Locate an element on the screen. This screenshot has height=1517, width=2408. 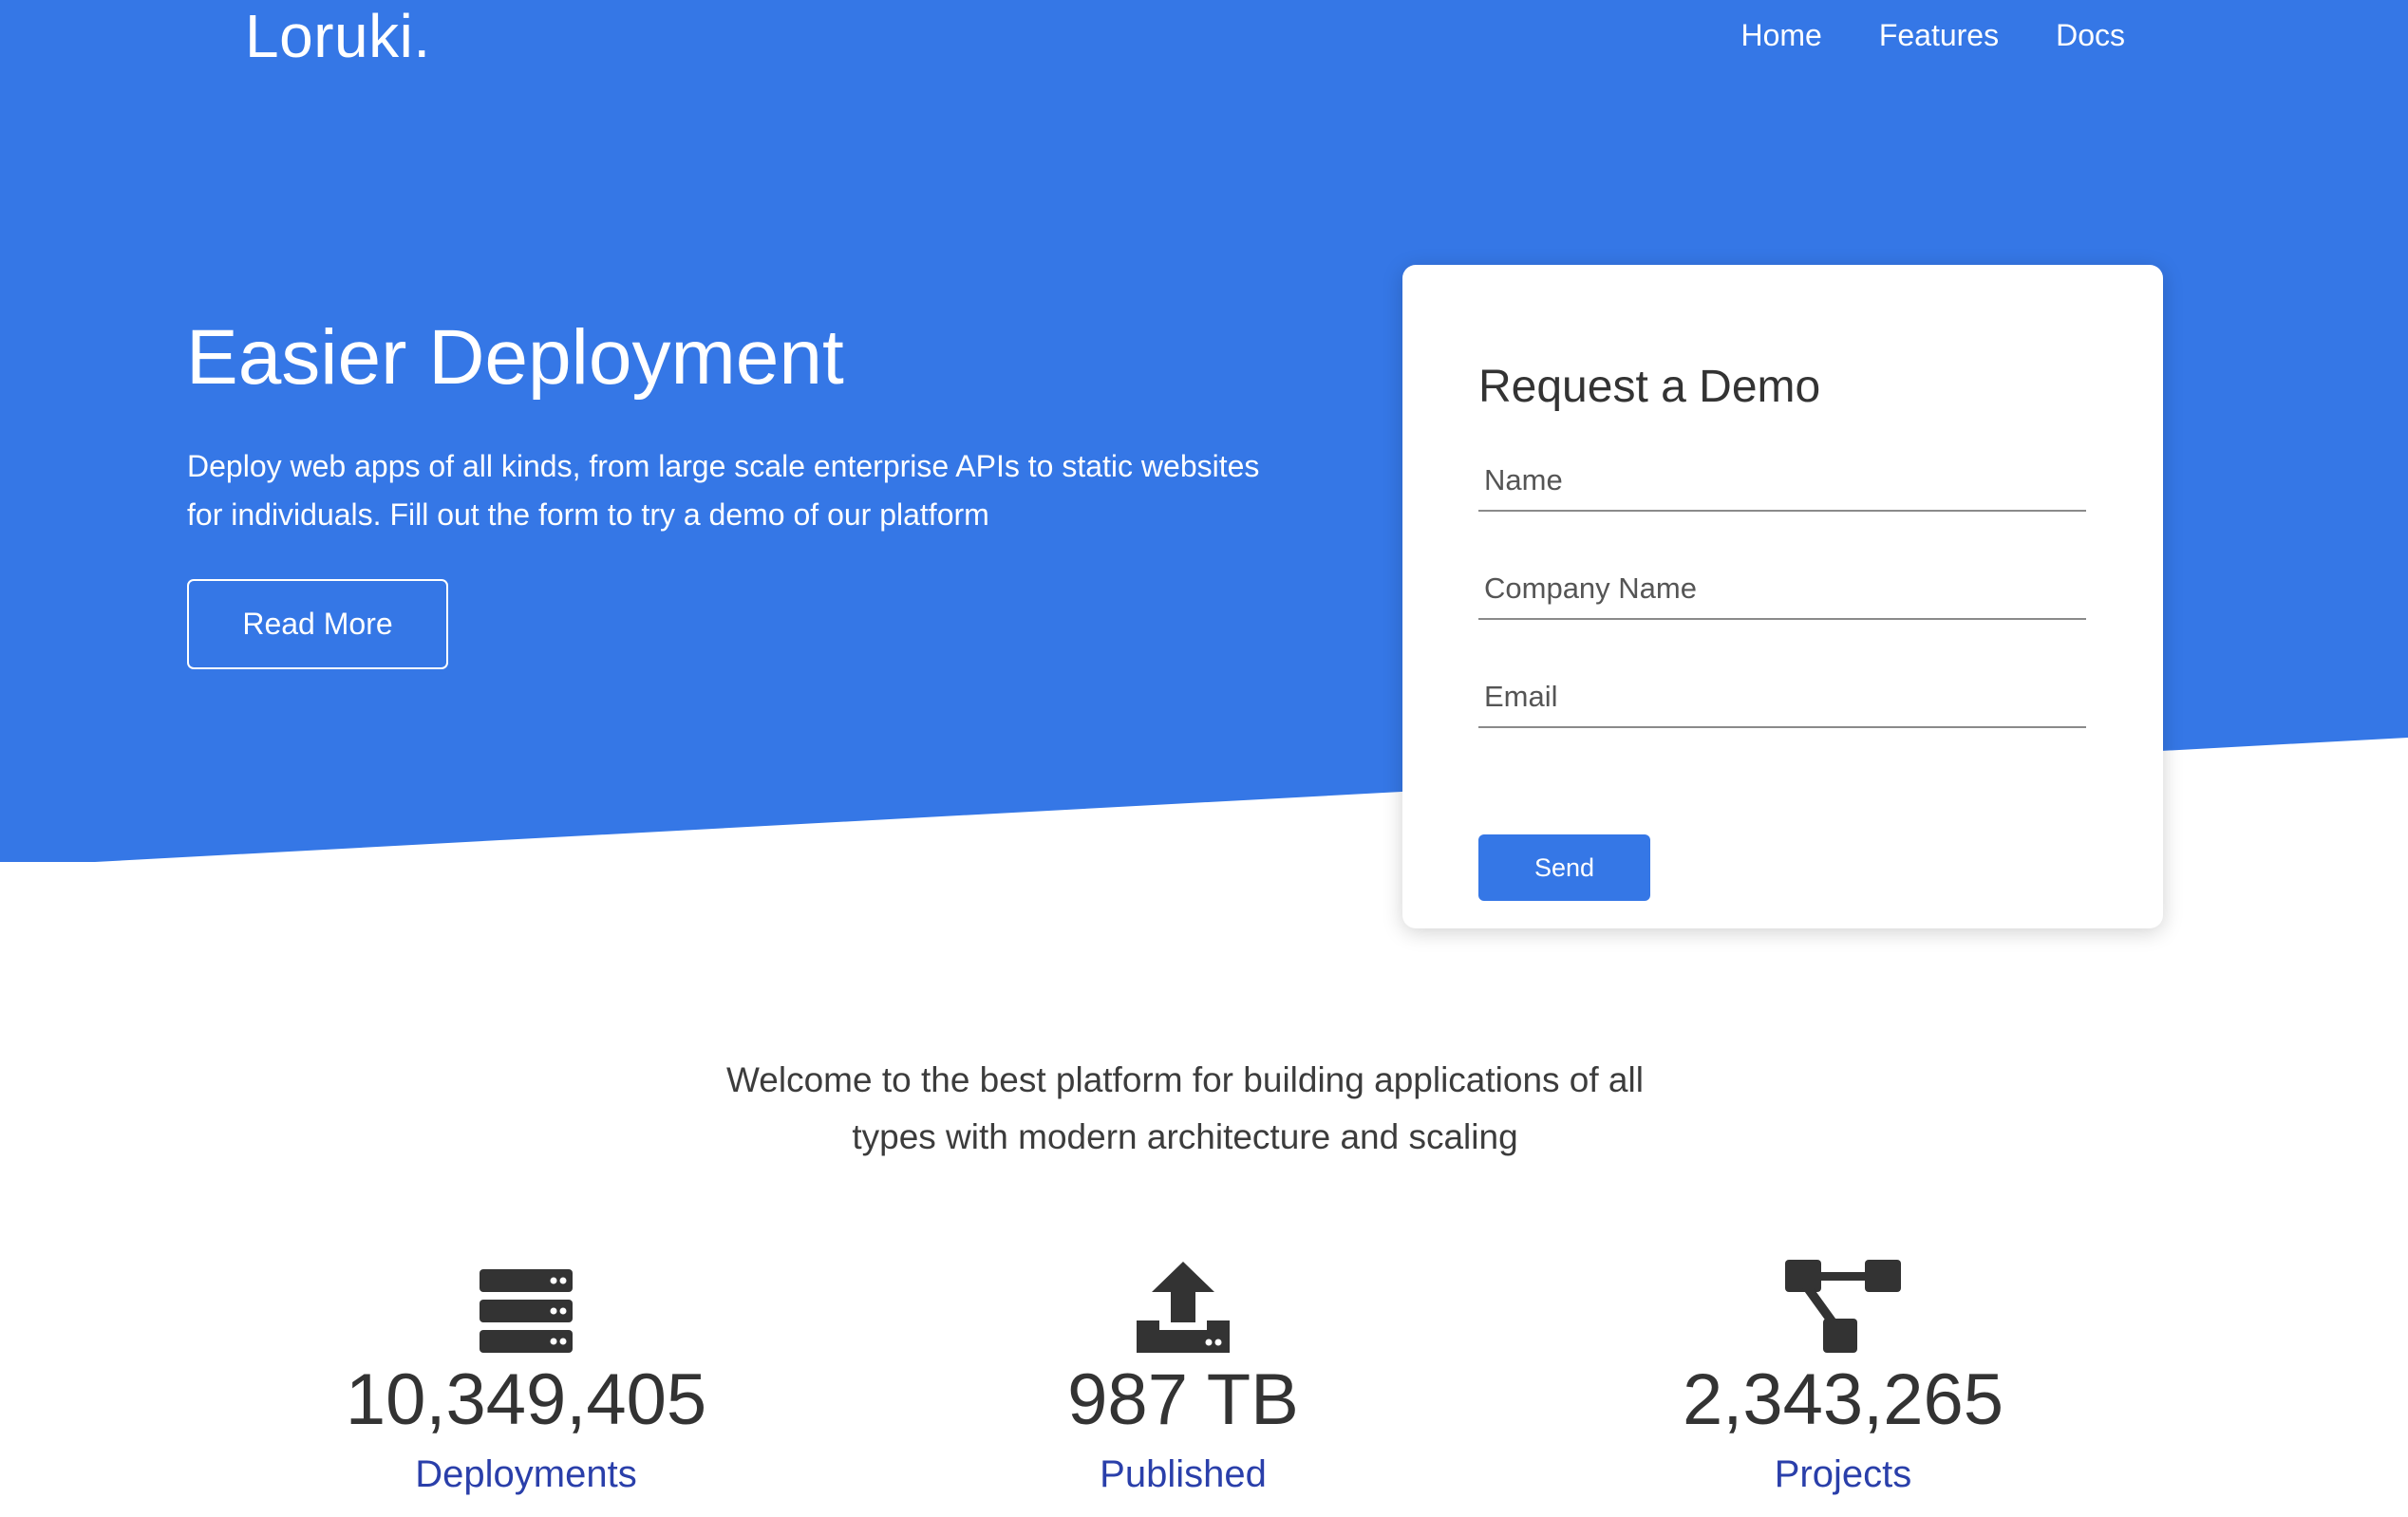
stat-value: 10,349,405 is located at coordinates (526, 1399).